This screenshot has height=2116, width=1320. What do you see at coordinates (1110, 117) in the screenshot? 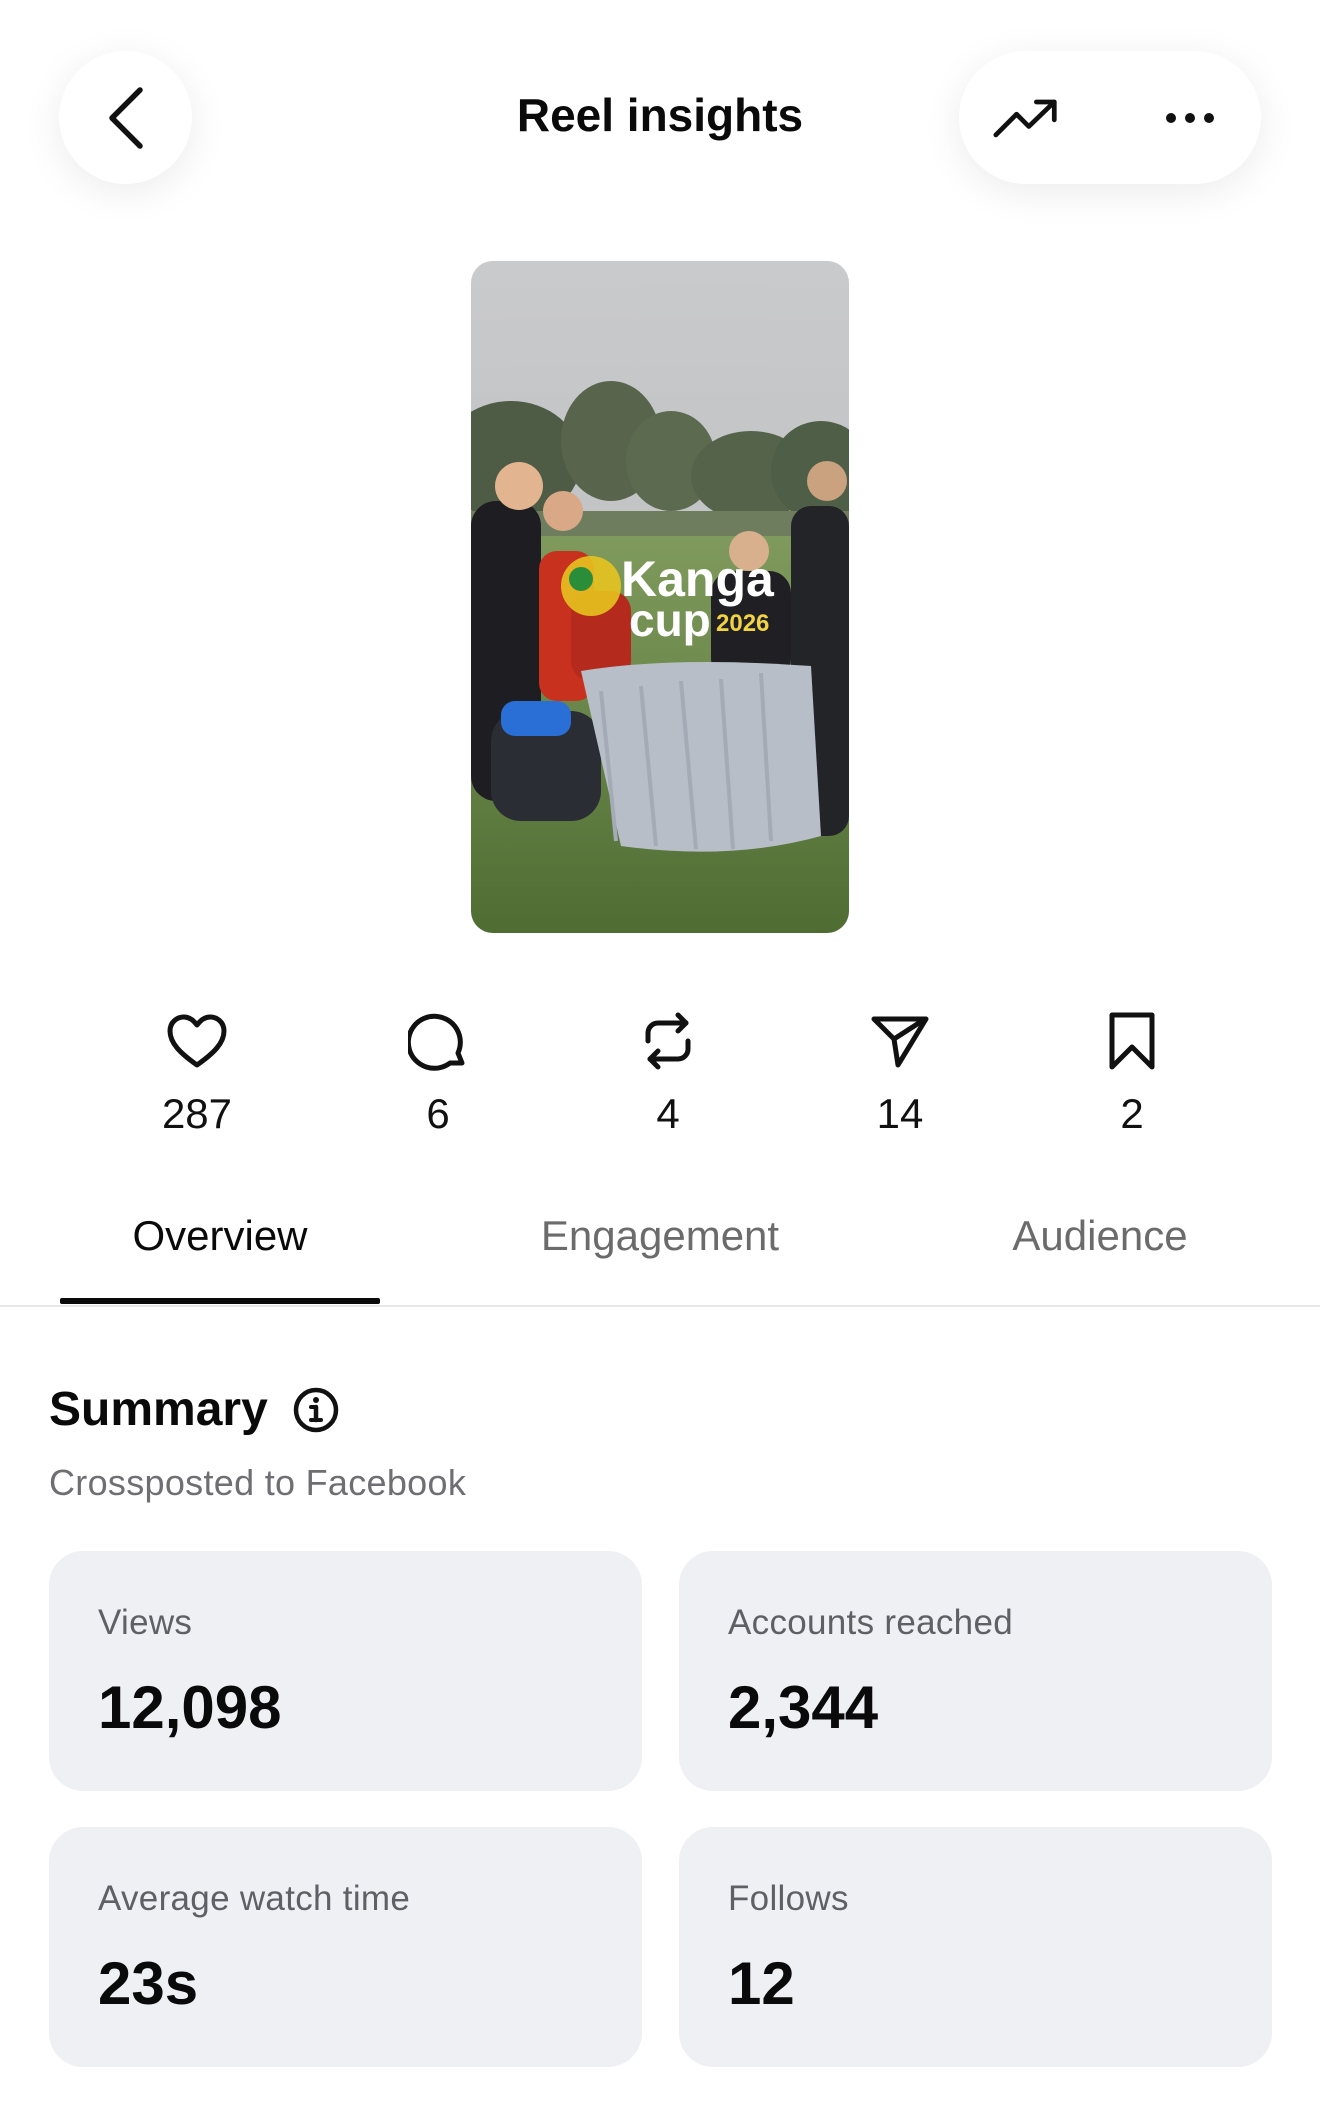
I see `header-actions` at bounding box center [1110, 117].